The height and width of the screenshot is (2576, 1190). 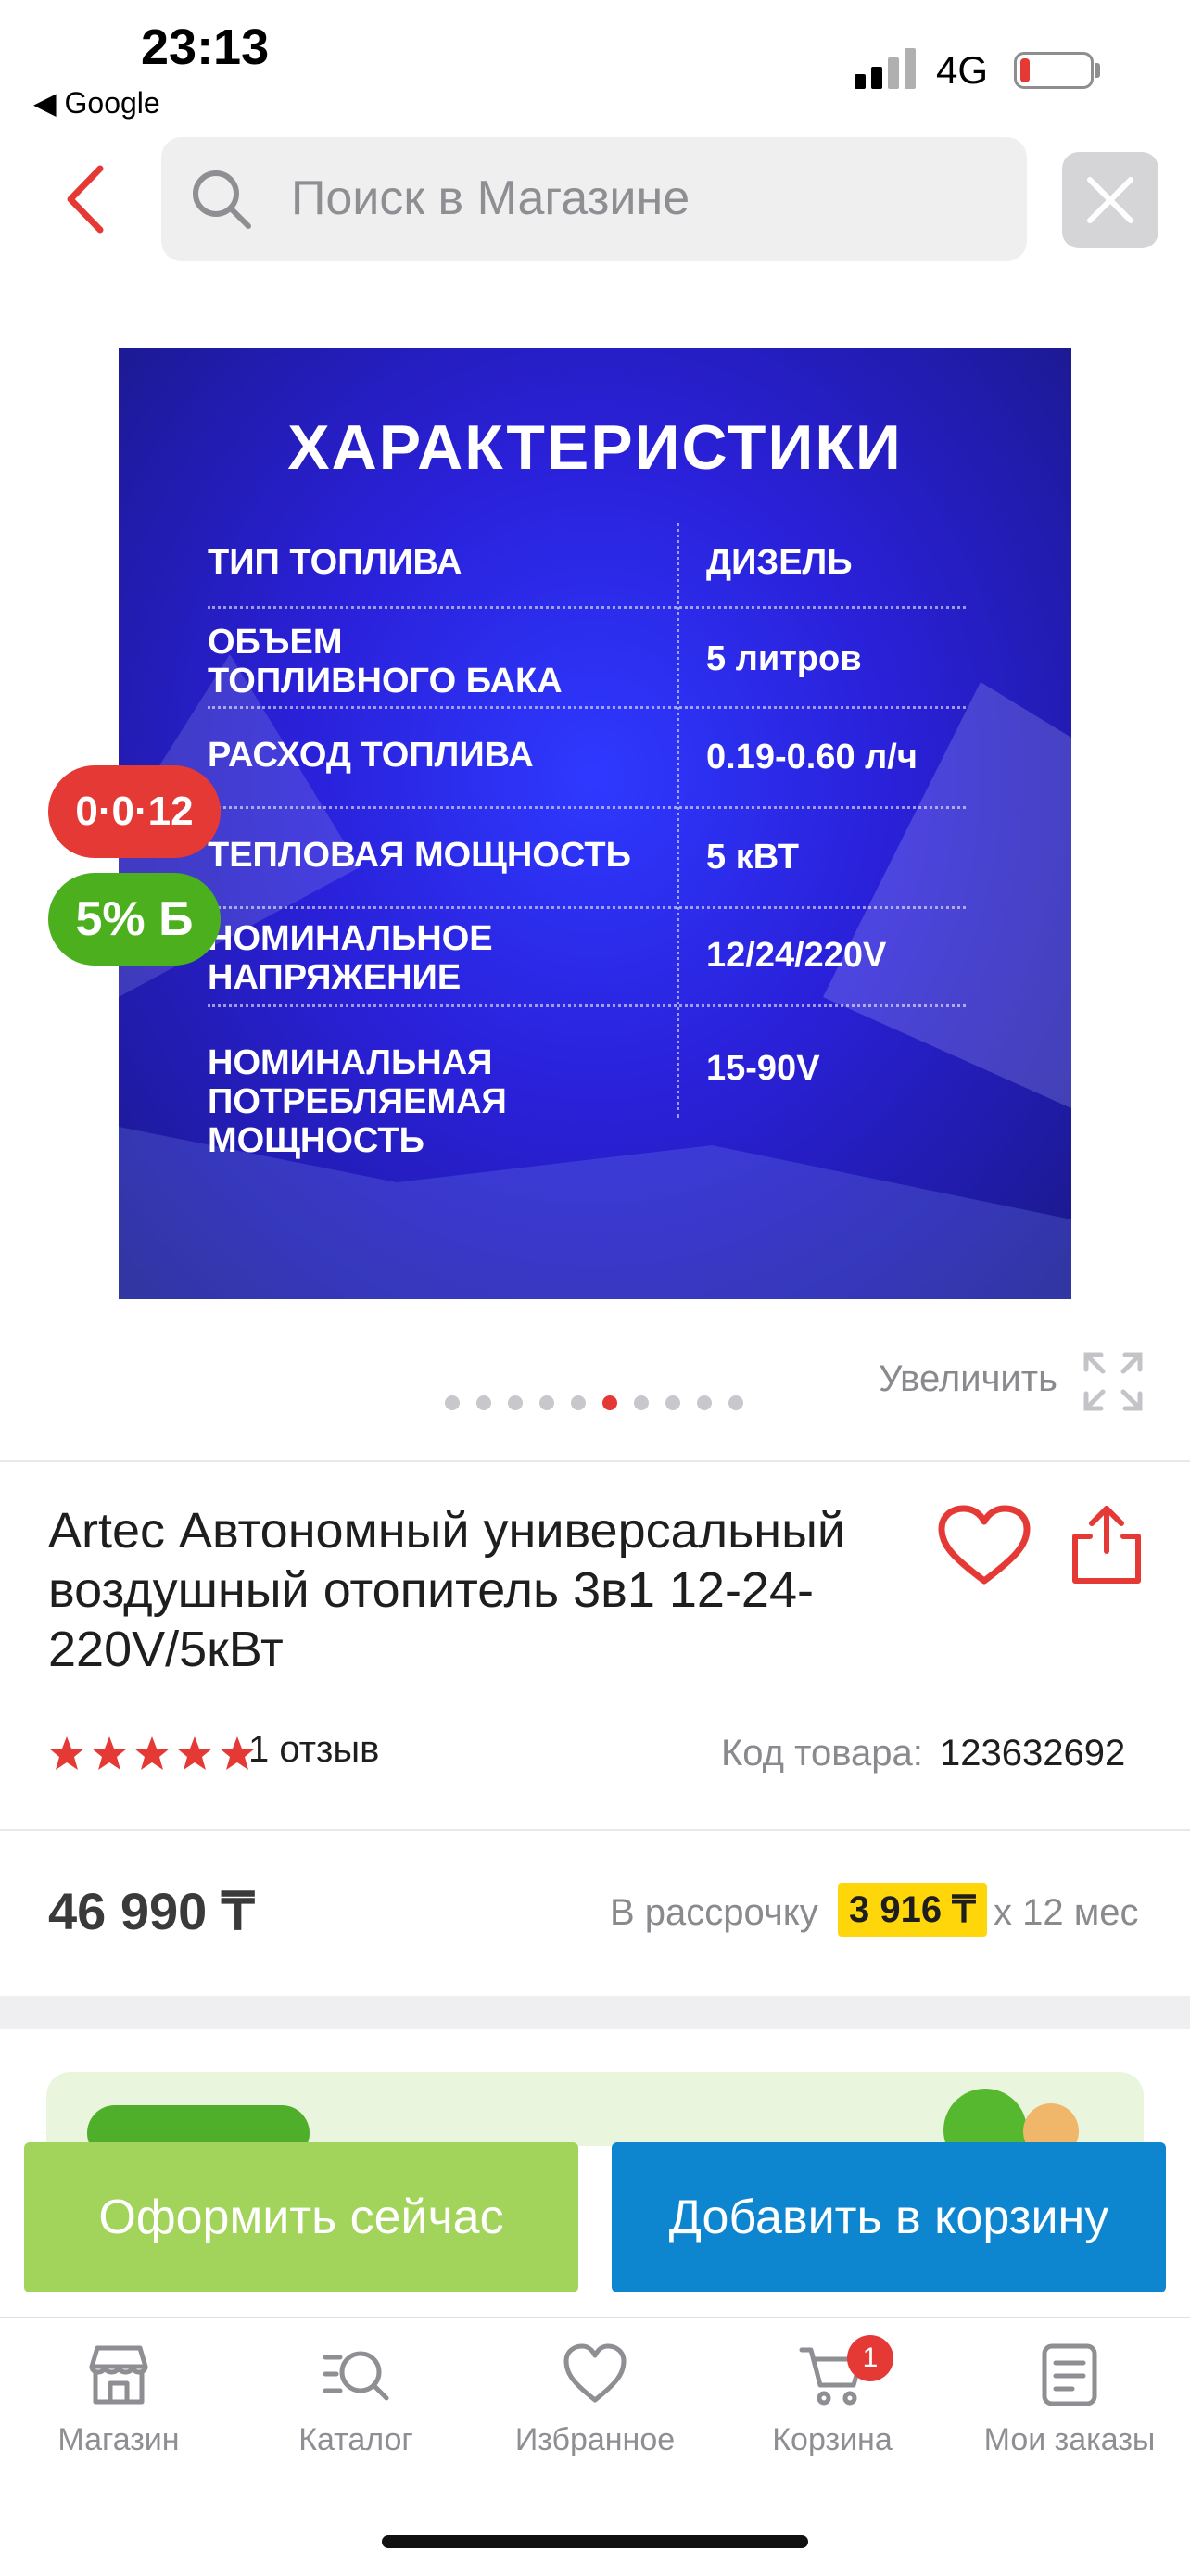 I want to click on zoom-label: Увеличить, so click(x=968, y=1379).